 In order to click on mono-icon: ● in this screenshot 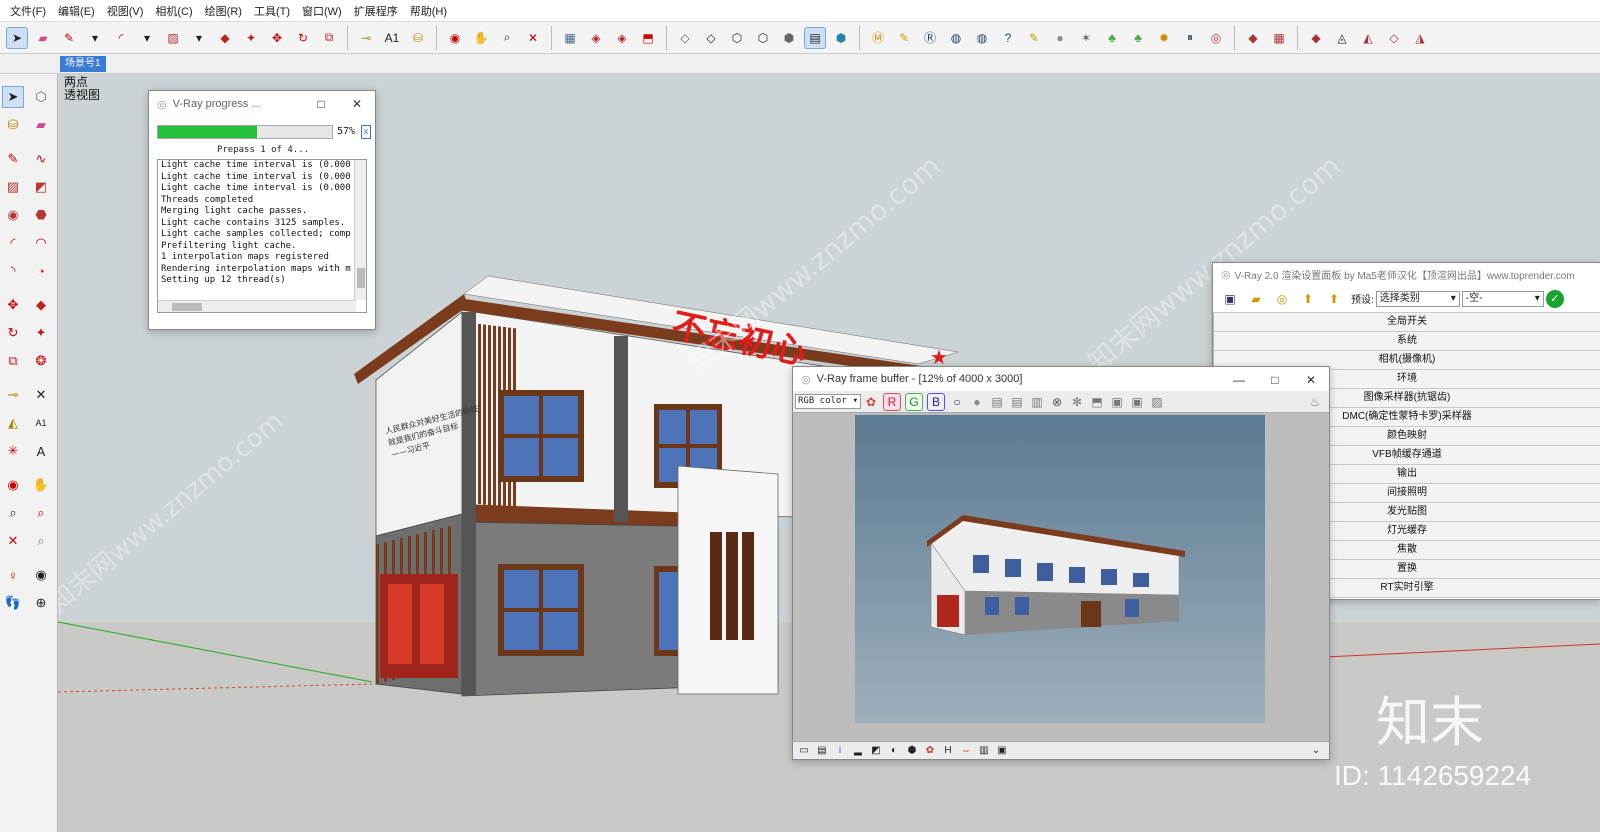, I will do `click(977, 402)`.